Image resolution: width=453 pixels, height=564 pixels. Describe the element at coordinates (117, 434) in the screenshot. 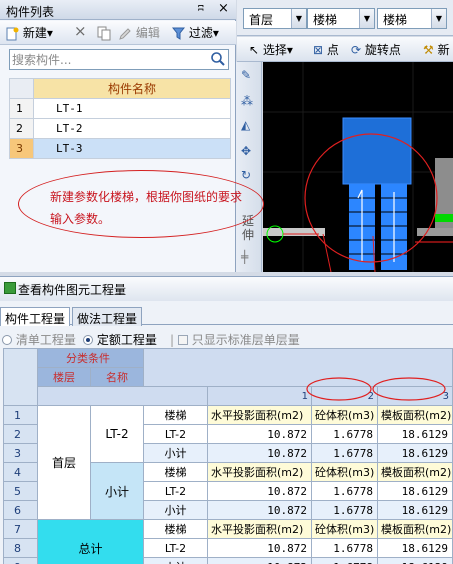

I see `component-cell: LT-2` at that location.